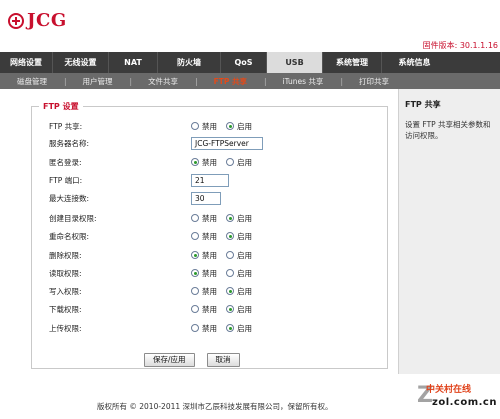  I want to click on save-apply-button: 保存/应用, so click(169, 360).